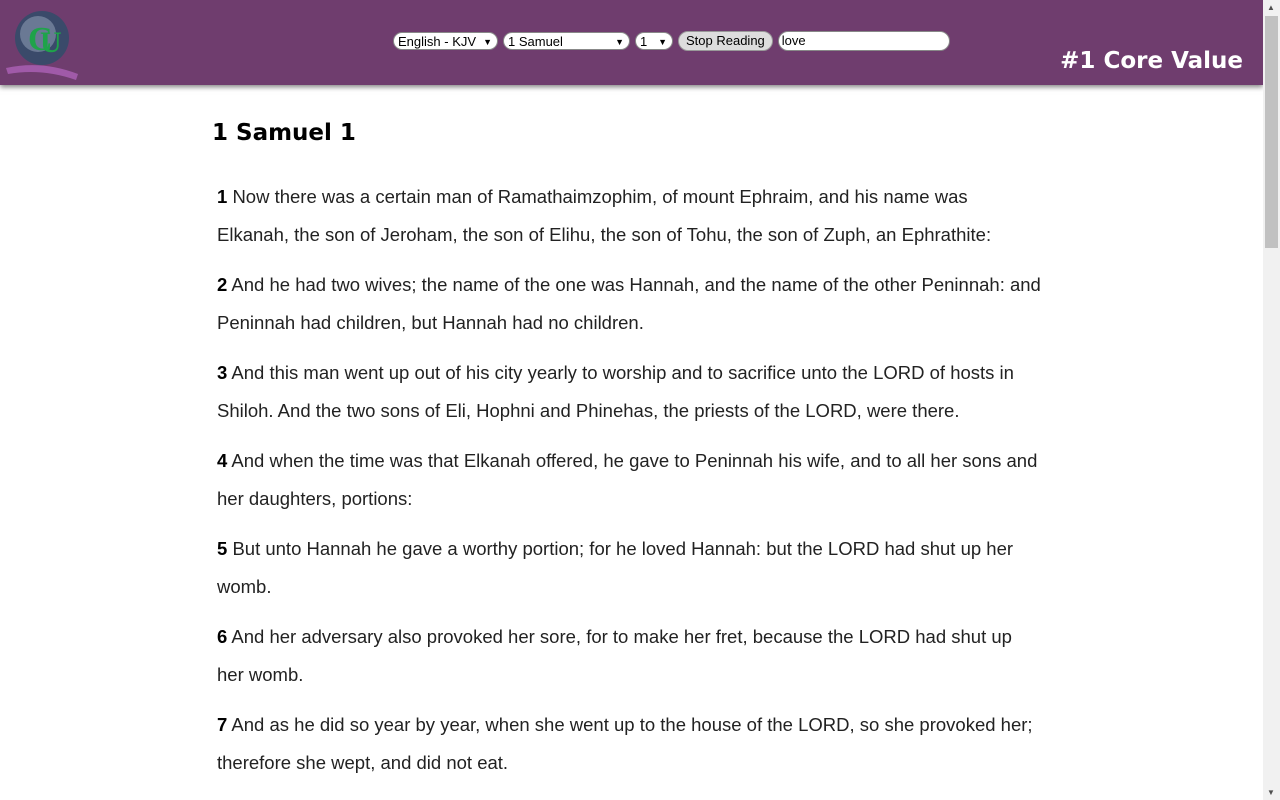 The height and width of the screenshot is (800, 1280). I want to click on version-select: English - KJV ▼, so click(445, 41).